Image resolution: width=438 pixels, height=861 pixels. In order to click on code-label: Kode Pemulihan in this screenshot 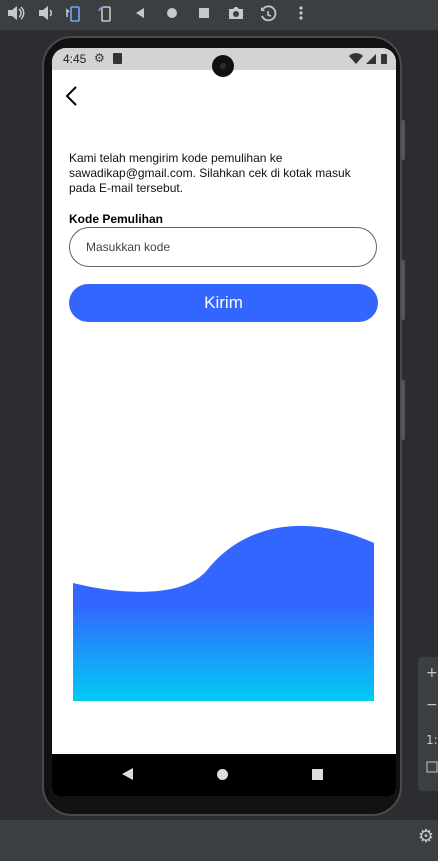, I will do `click(116, 219)`.